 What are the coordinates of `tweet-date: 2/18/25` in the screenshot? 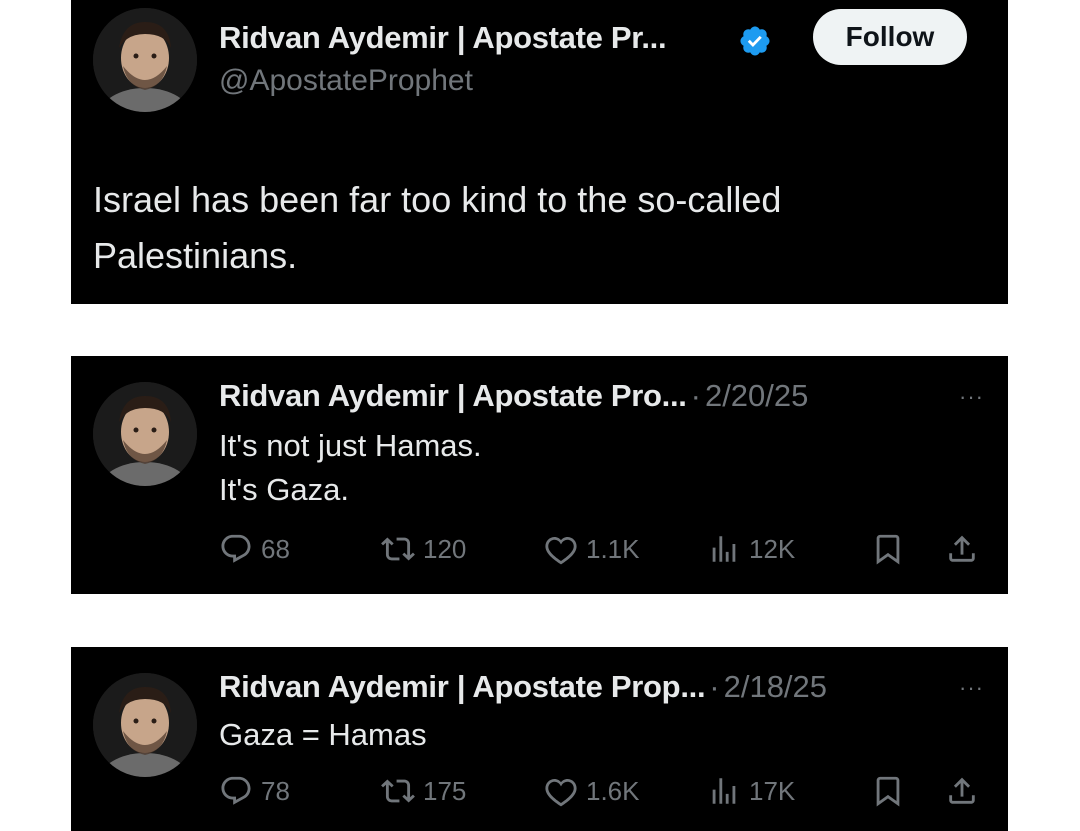 It's located at (775, 686).